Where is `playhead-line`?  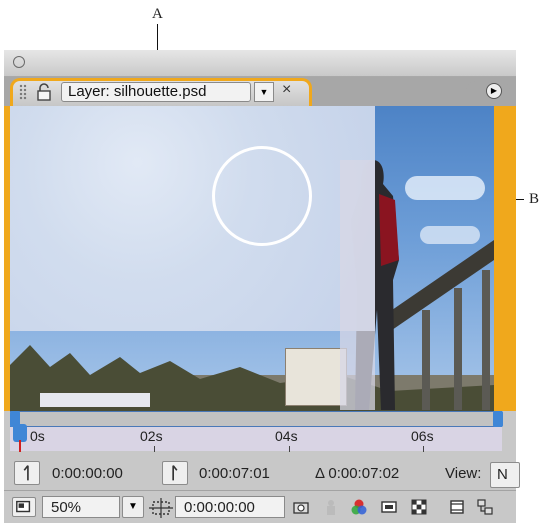 playhead-line is located at coordinates (20, 446).